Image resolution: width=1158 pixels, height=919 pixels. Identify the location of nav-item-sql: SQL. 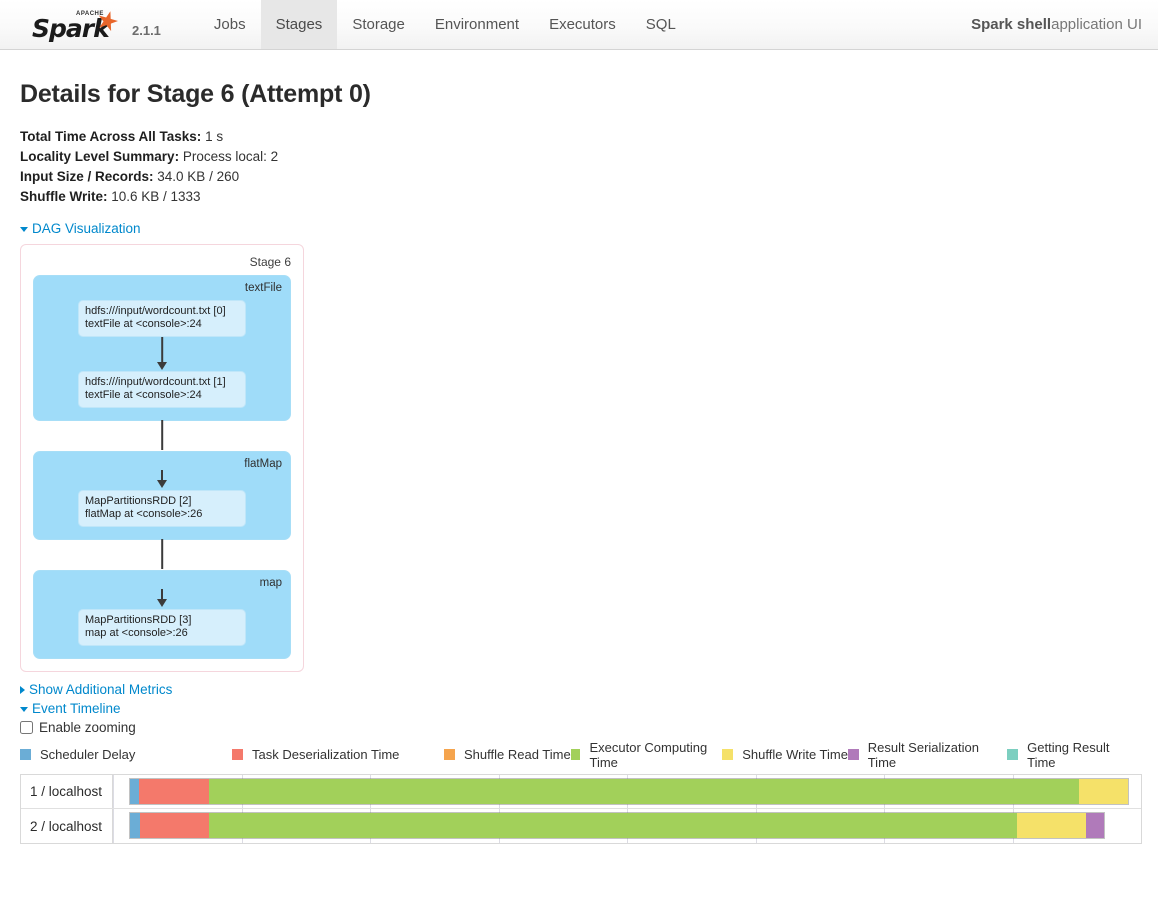
(661, 24).